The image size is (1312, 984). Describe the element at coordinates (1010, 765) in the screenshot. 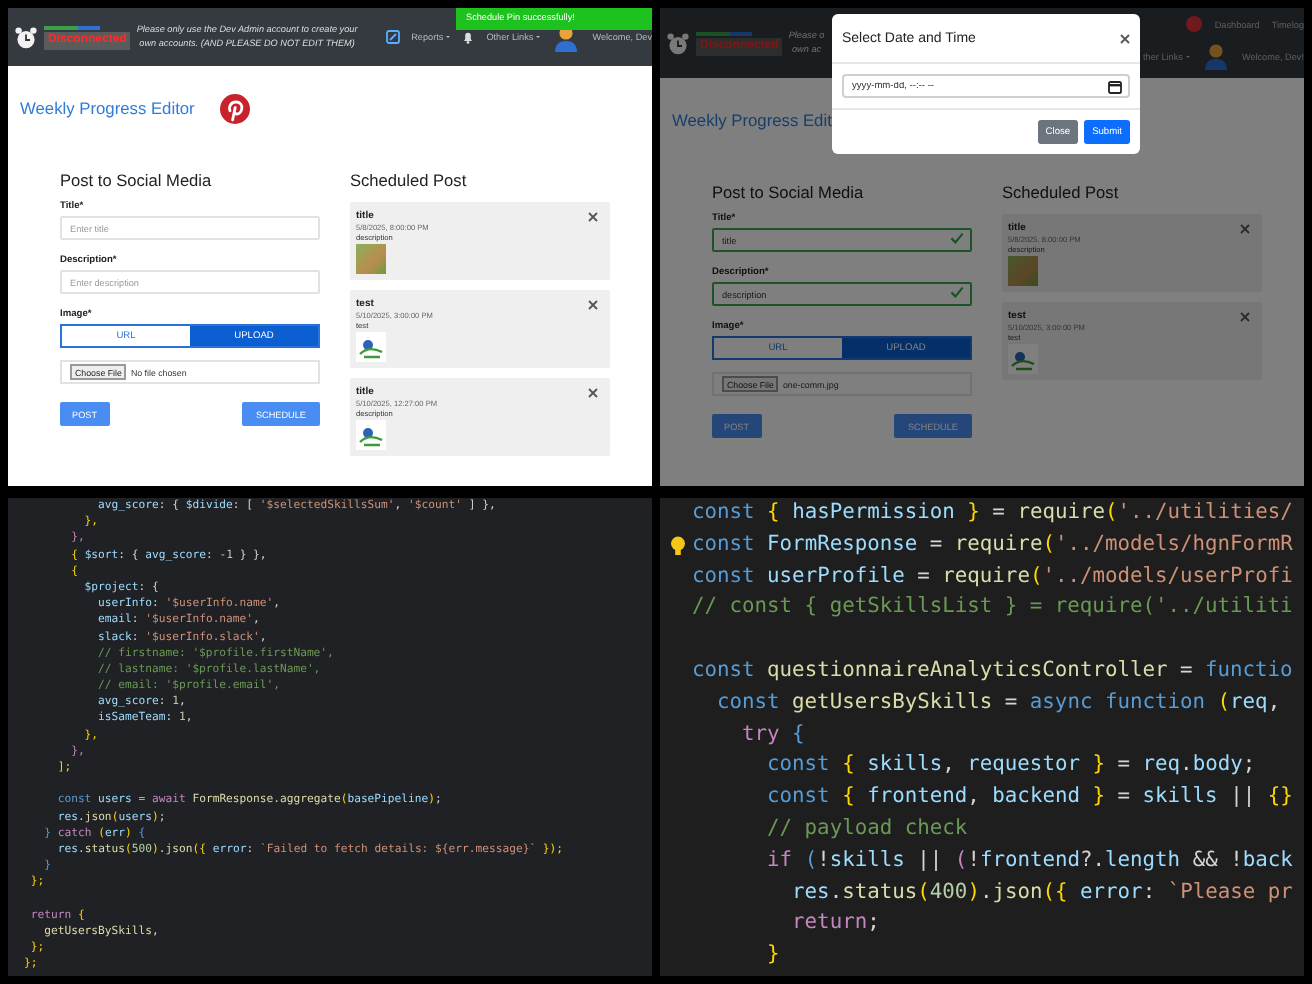

I see `code-line: const { skills, requestor } = req.body;` at that location.